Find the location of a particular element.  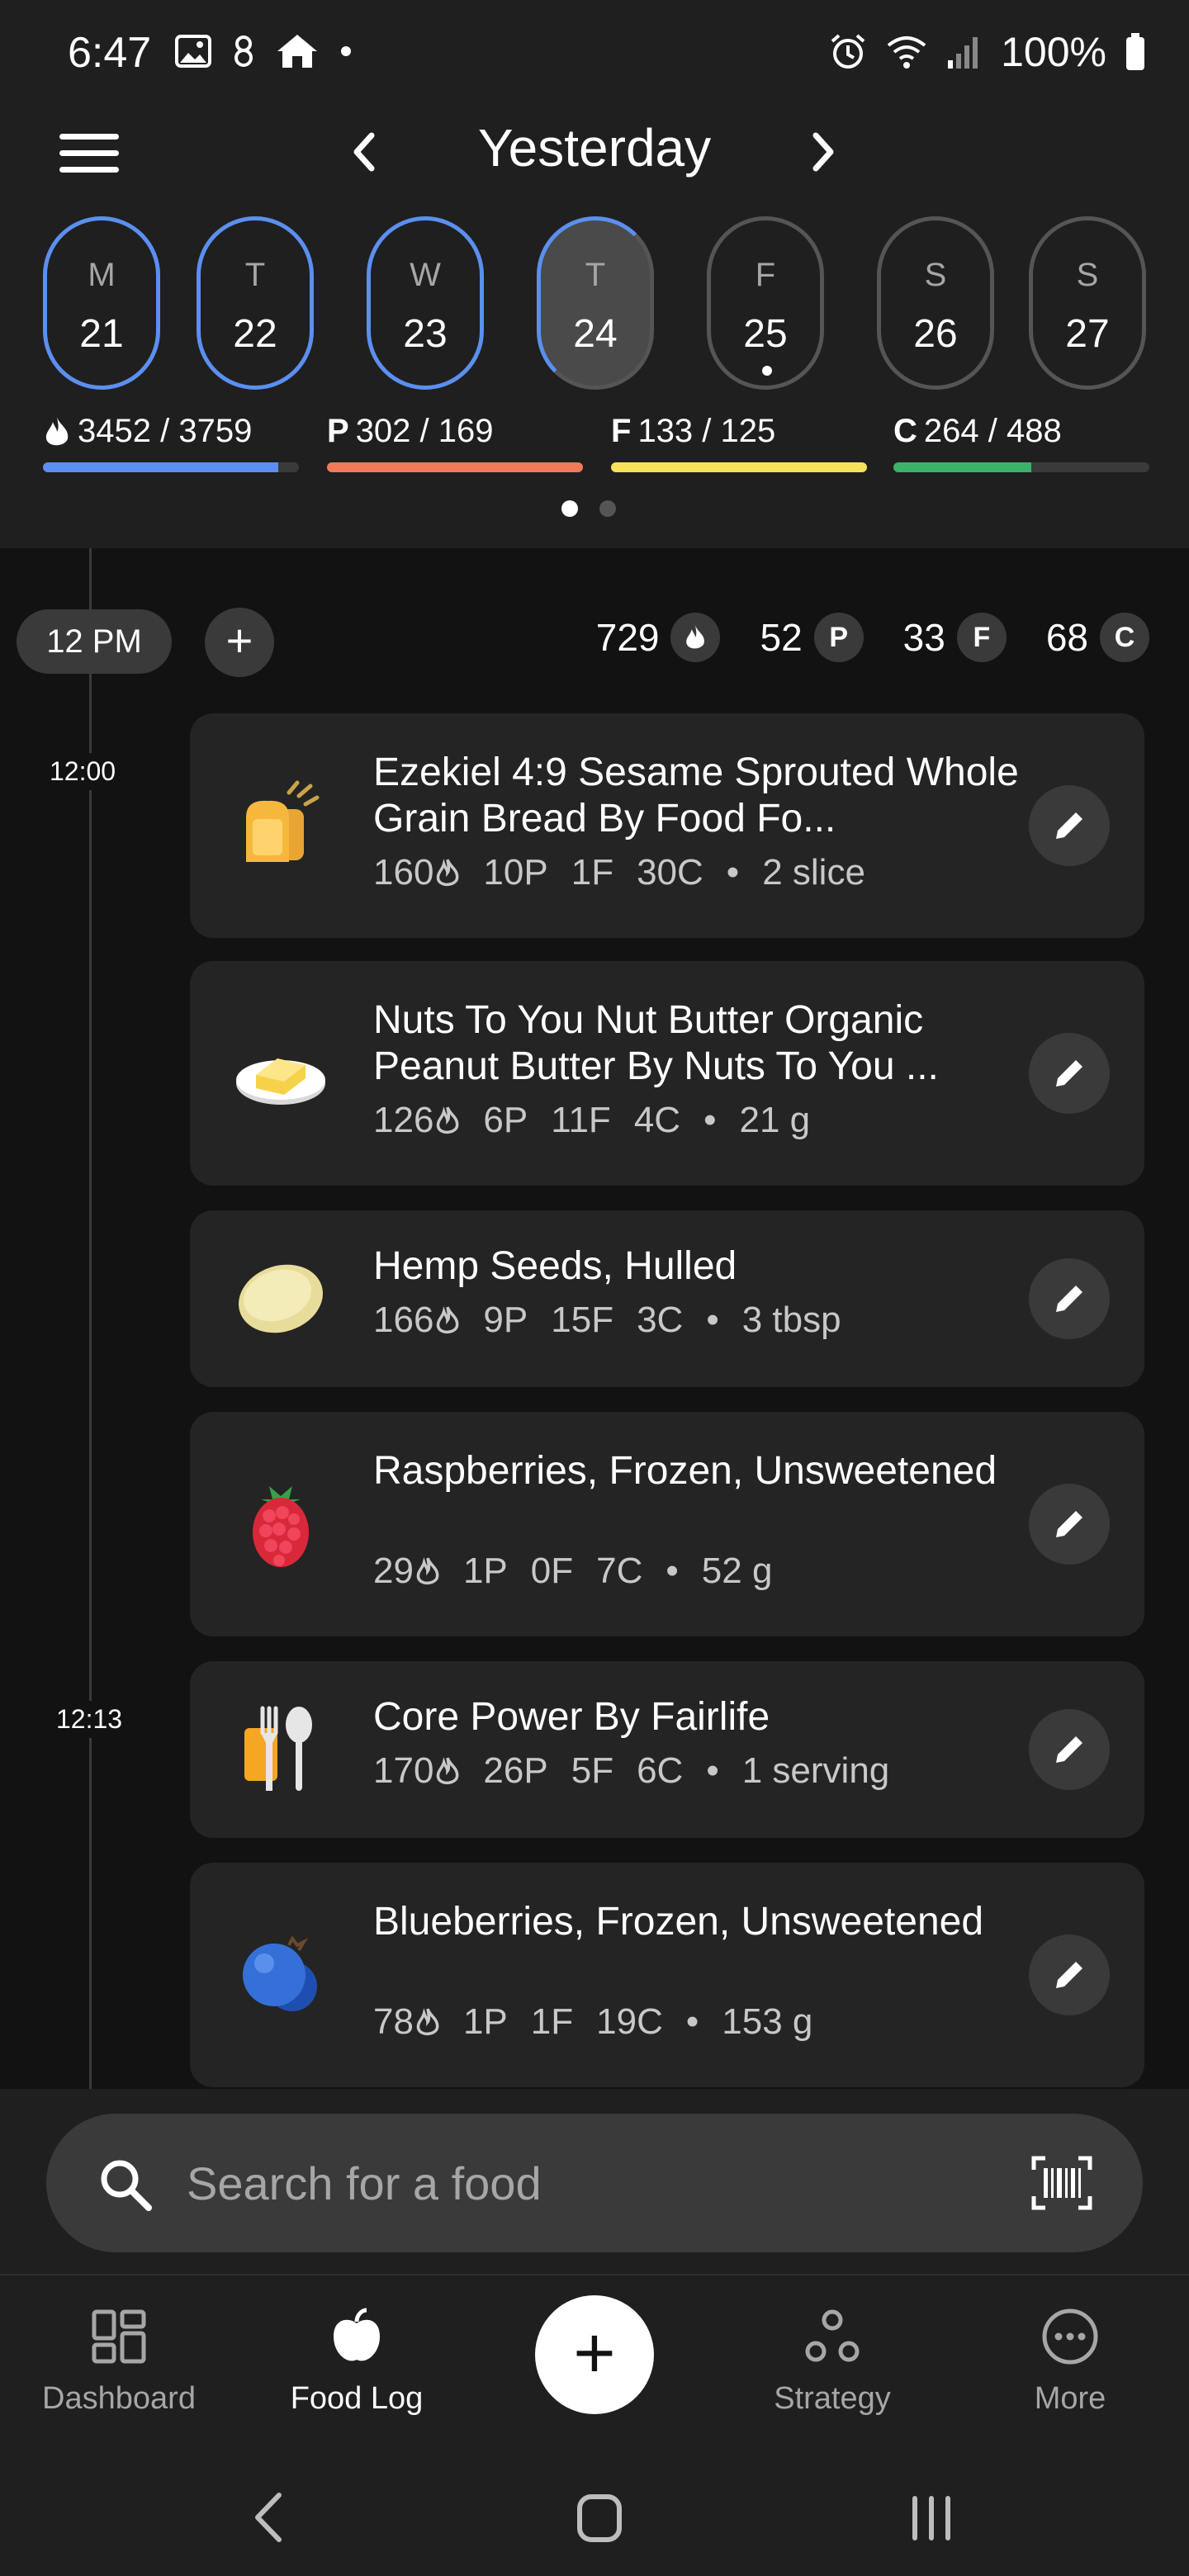

home-button-icon is located at coordinates (599, 2518).